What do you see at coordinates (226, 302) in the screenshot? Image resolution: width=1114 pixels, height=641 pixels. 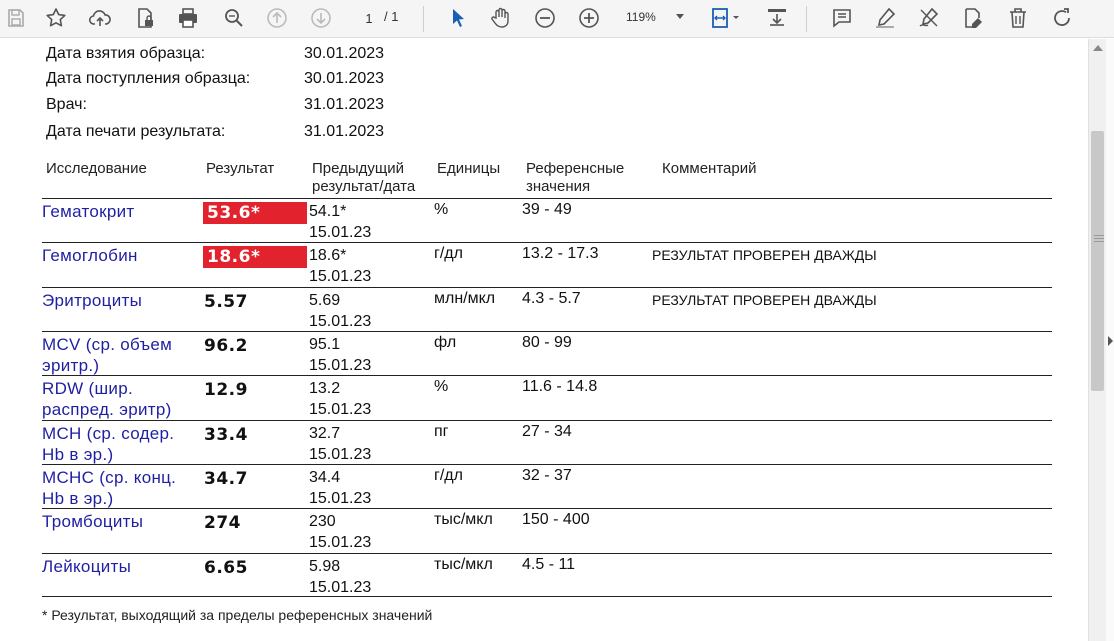 I see `result-value: 5.57` at bounding box center [226, 302].